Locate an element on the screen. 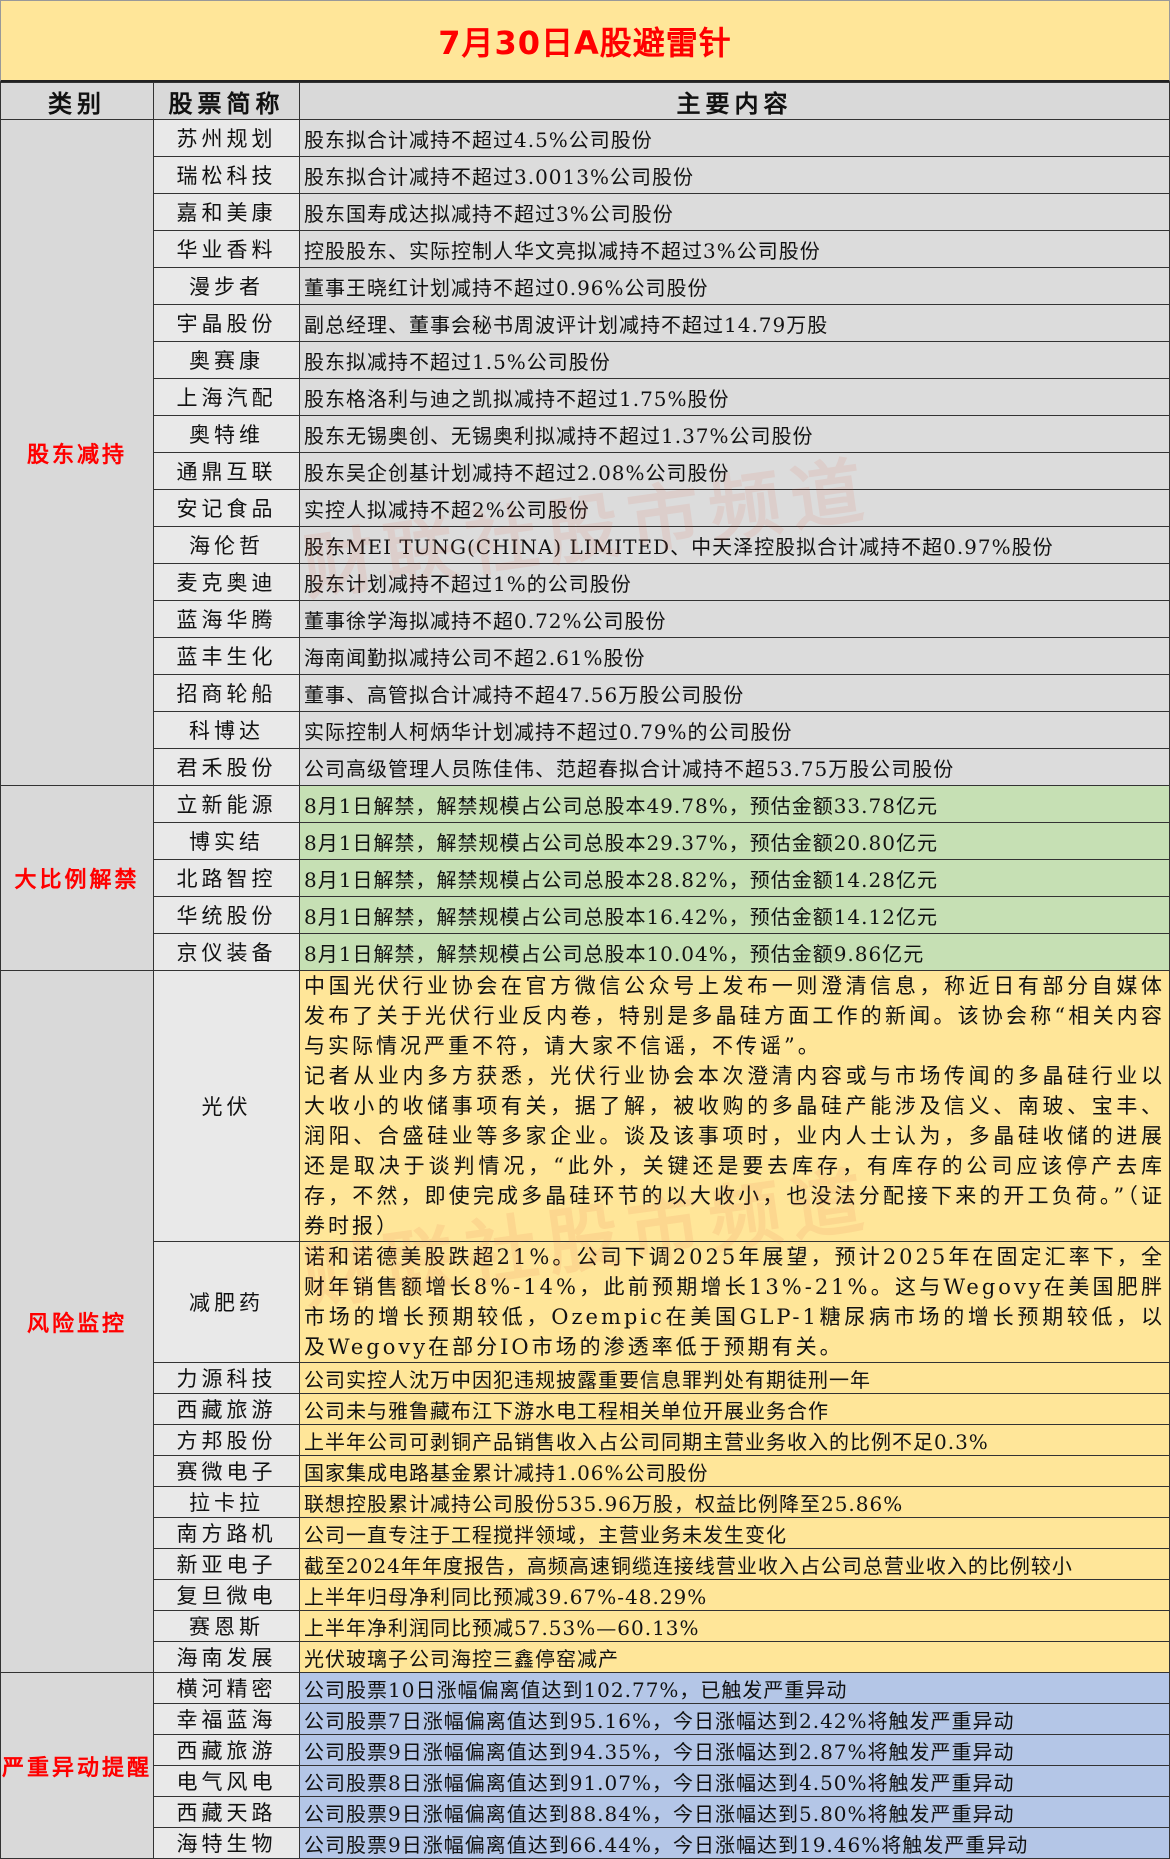 Image resolution: width=1170 pixels, height=1859 pixels. table-row: 赛恩斯 上半年净利润同比预减57.53%—60.13% is located at coordinates (585, 1626).